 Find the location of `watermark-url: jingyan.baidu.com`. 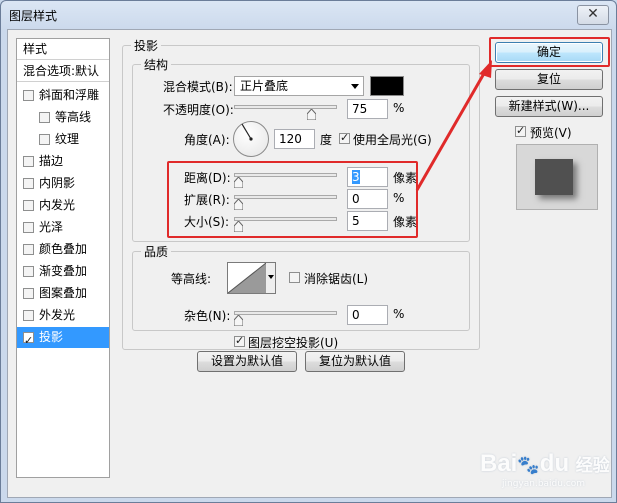

watermark-url: jingyan.baidu.com is located at coordinates (544, 484).